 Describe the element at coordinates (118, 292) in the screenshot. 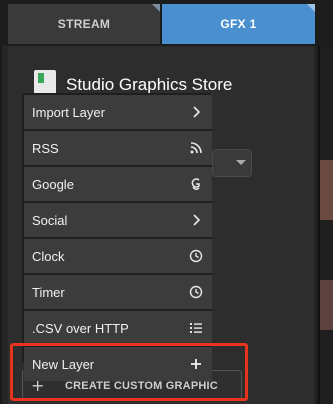

I see `menu-item-timer: Timer` at that location.